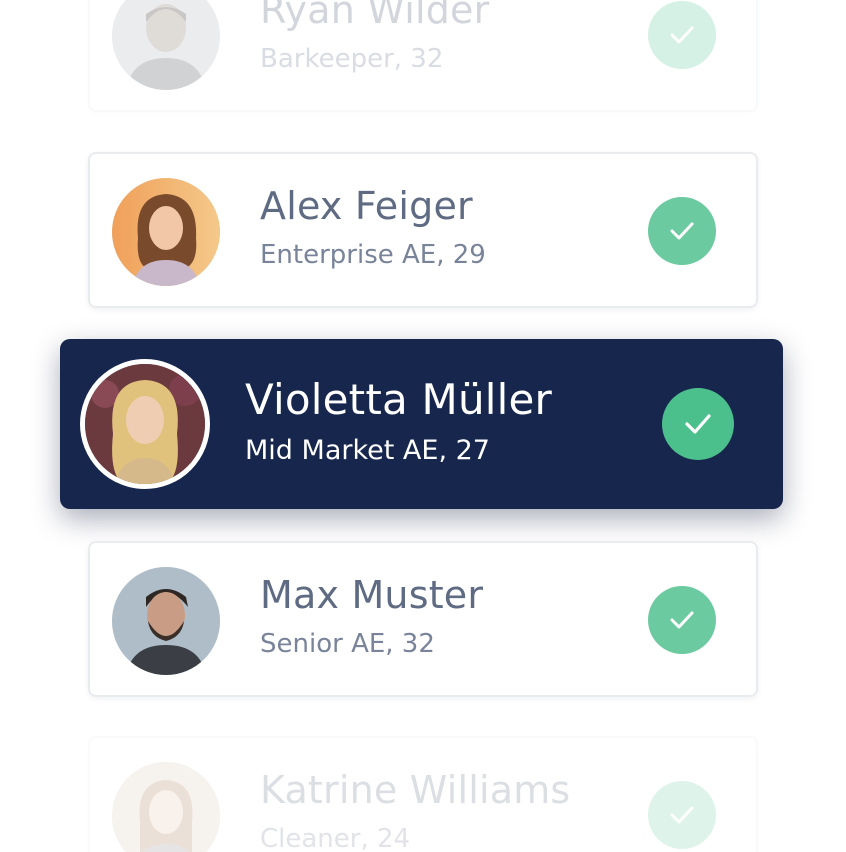  I want to click on candidate-role: Enterprise AE, 29, so click(373, 255).